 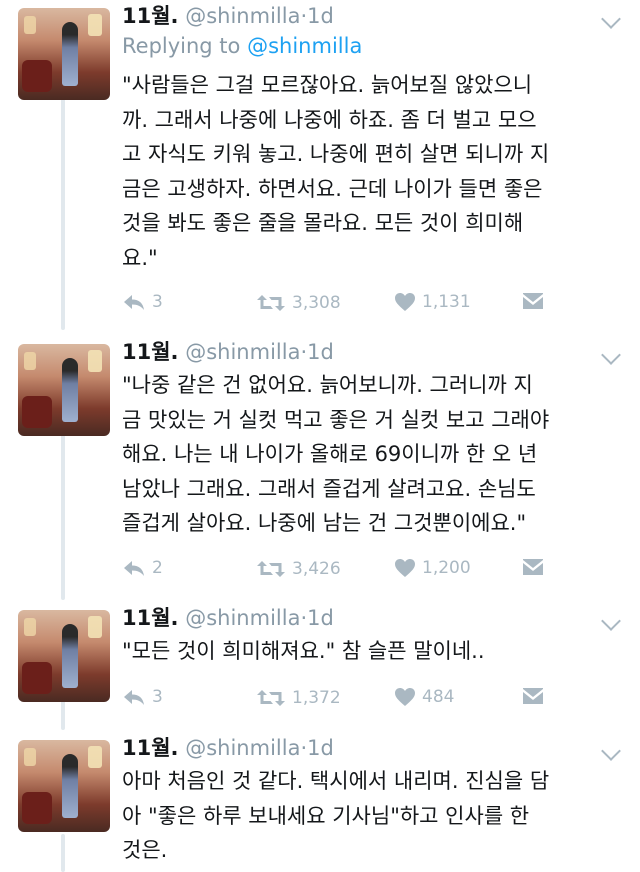 I want to click on retweet-button: 3,426, so click(x=298, y=569).